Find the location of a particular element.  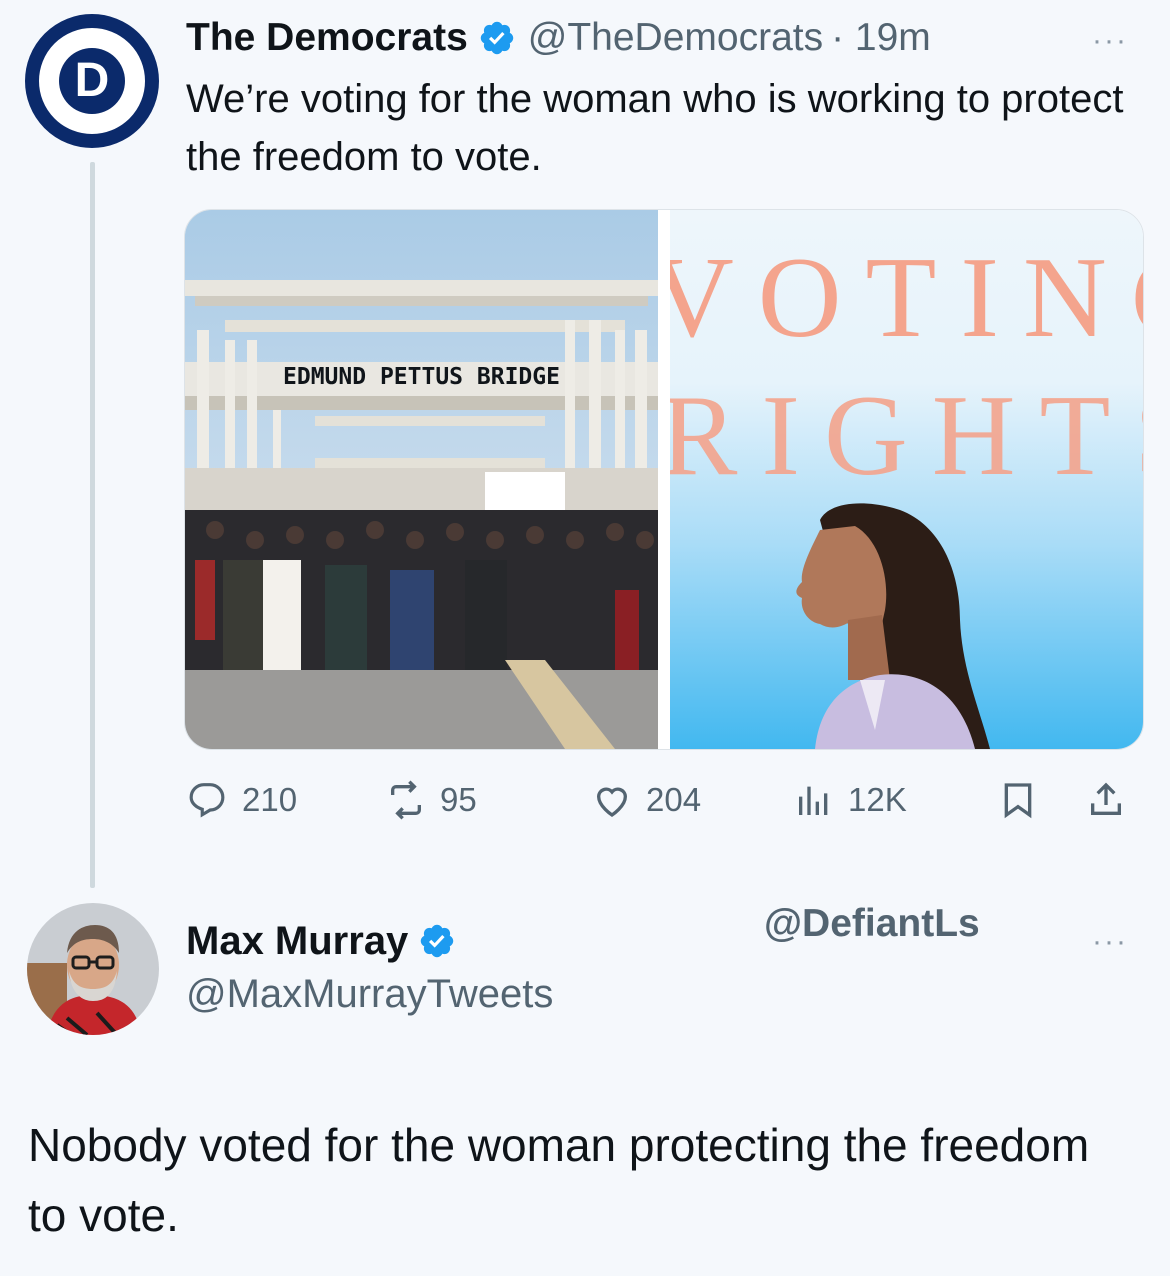

repost-count: 95 is located at coordinates (458, 799).